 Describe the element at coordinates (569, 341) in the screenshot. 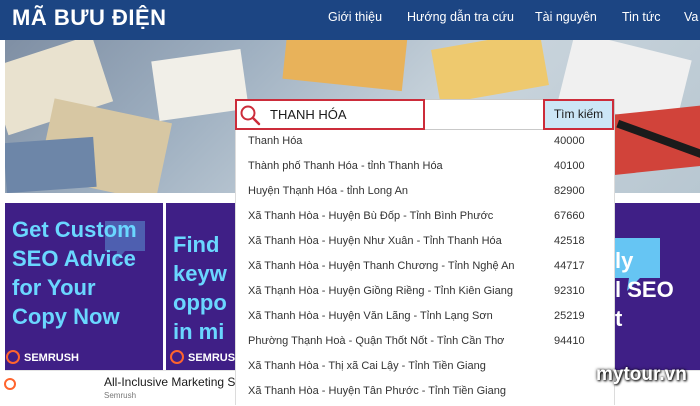

I see `result-code: 94410` at that location.